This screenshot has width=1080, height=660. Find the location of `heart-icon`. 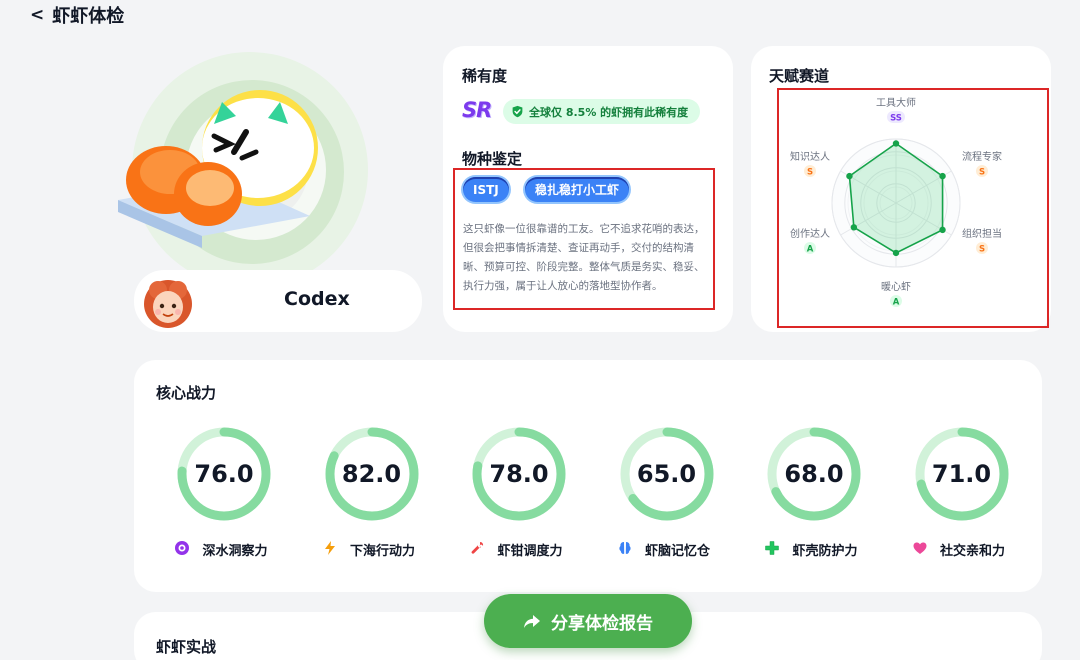

heart-icon is located at coordinates (923, 550).